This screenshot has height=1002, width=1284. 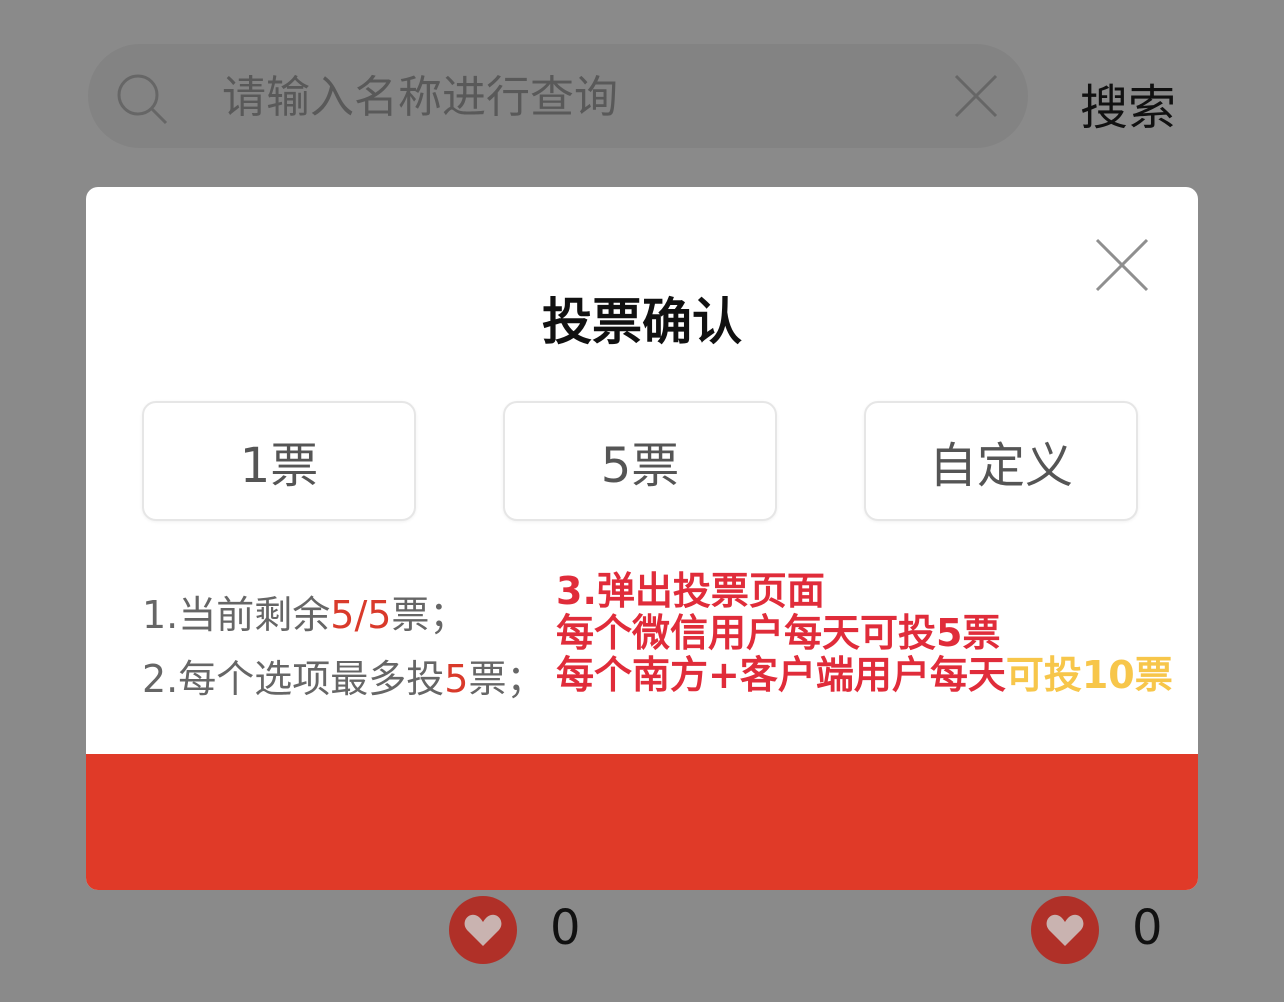 I want to click on max-votes-value: 5, so click(x=456, y=679).